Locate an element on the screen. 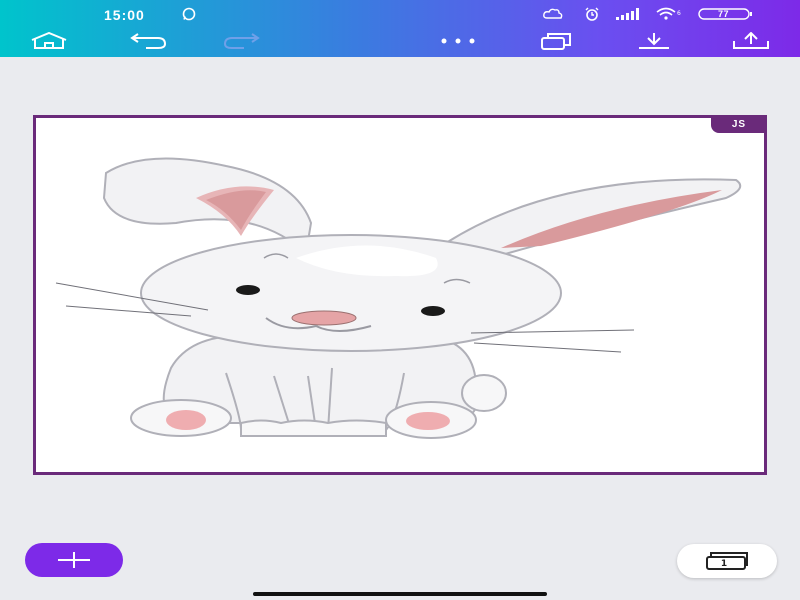 The image size is (800, 600). download-button is located at coordinates (654, 41).